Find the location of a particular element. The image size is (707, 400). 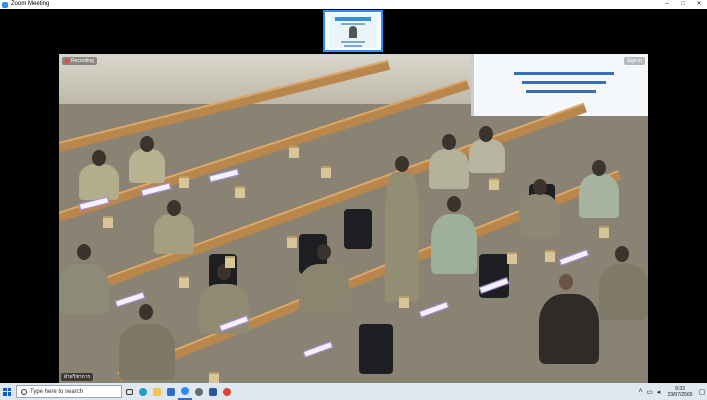

chrome-icon is located at coordinates (227, 391).